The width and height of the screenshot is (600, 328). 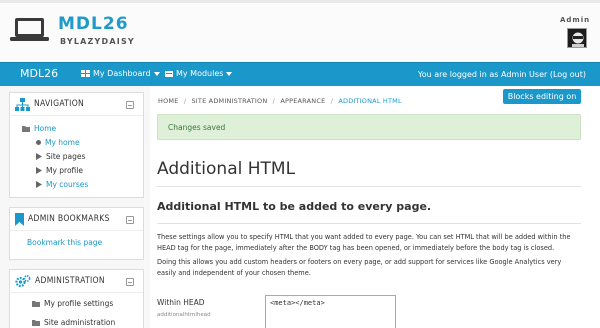 What do you see at coordinates (30, 30) in the screenshot?
I see `laptop-logo-icon` at bounding box center [30, 30].